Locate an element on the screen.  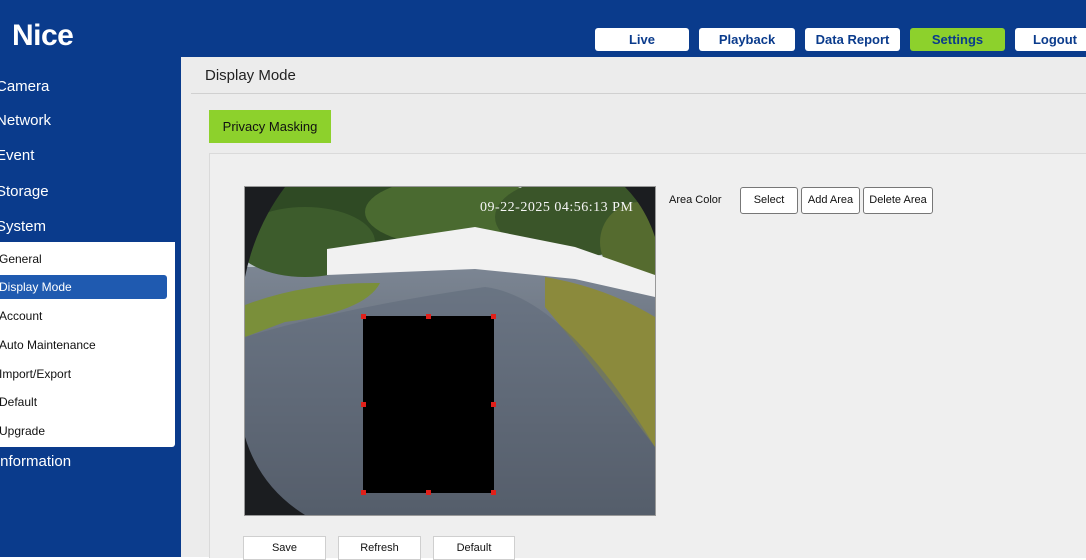
sidebar-item-label: Event is located at coordinates (17, 155).